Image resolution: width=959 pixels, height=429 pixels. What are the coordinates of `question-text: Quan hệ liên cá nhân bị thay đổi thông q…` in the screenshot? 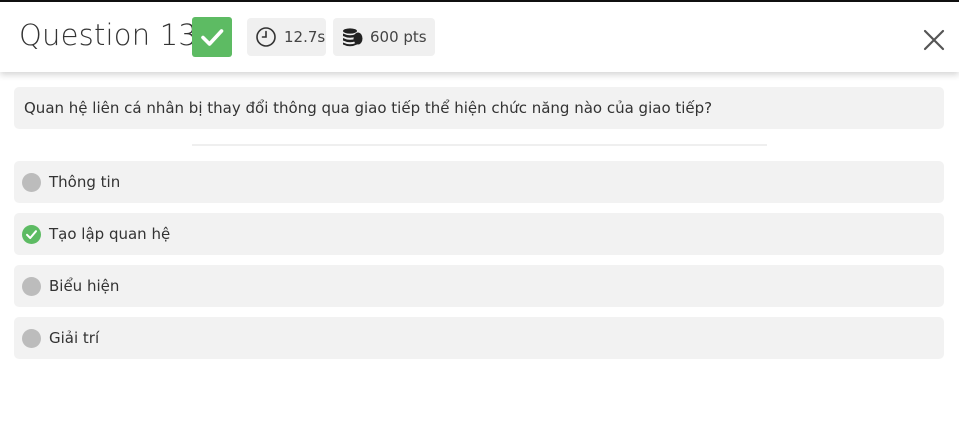 It's located at (368, 108).